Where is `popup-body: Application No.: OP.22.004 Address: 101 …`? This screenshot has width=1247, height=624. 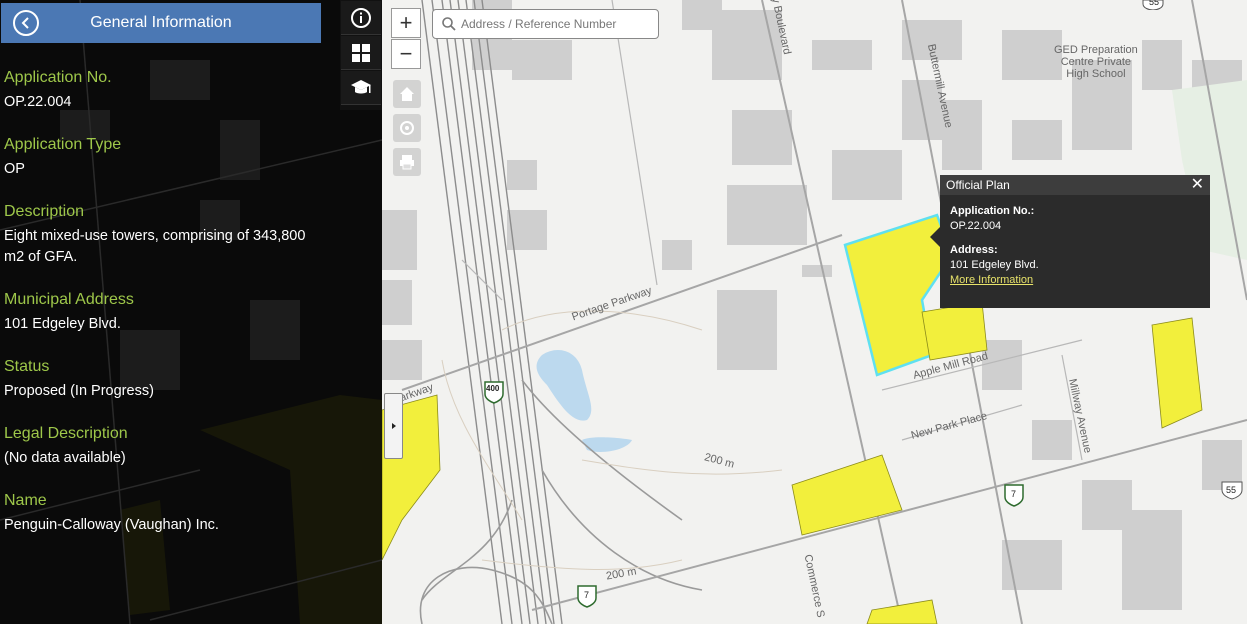 popup-body: Application No.: OP.22.004 Address: 101 … is located at coordinates (1075, 245).